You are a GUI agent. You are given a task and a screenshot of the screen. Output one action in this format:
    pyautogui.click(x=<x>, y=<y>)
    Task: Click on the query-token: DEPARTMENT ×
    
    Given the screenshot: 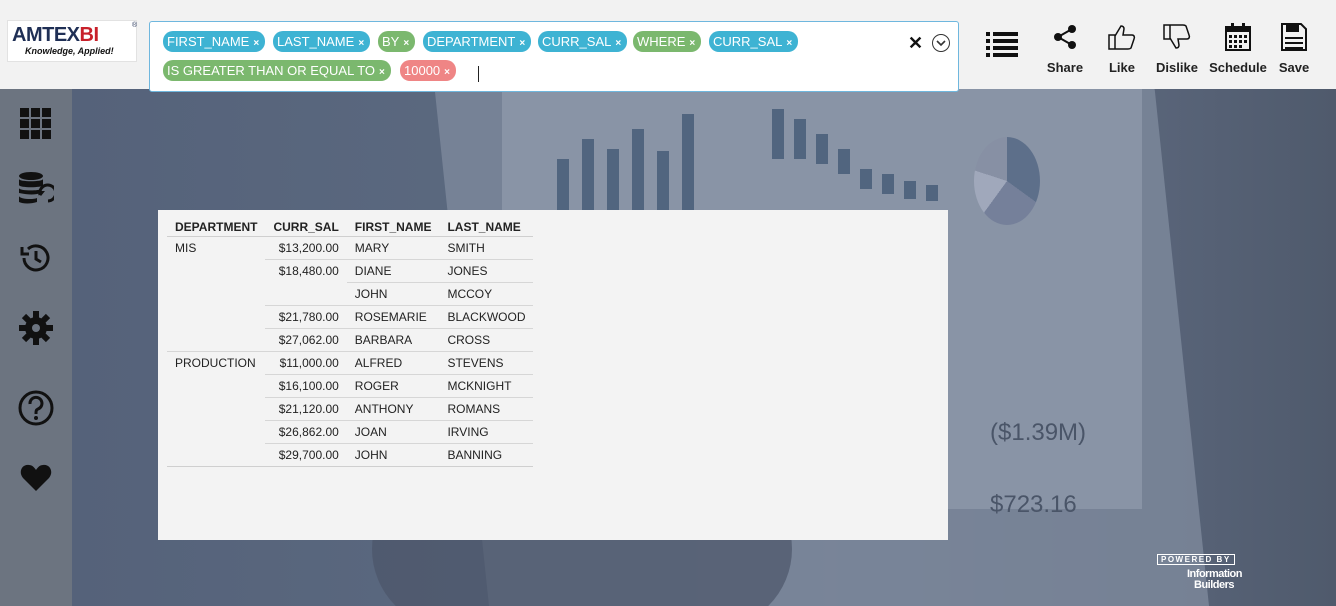 What is the action you would take?
    pyautogui.click(x=477, y=42)
    